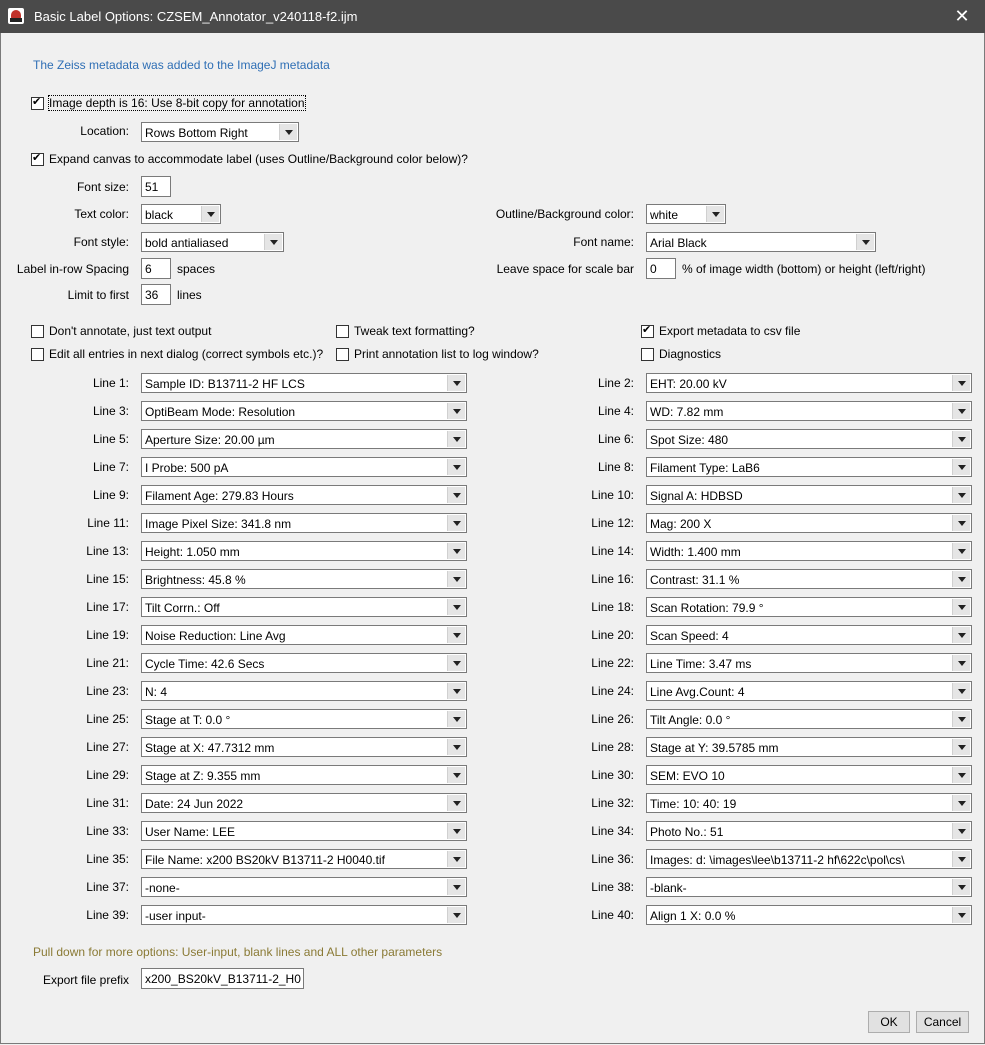  What do you see at coordinates (121, 331) in the screenshot?
I see `dont-annotate-checkbox: Don't annotate, just text output` at bounding box center [121, 331].